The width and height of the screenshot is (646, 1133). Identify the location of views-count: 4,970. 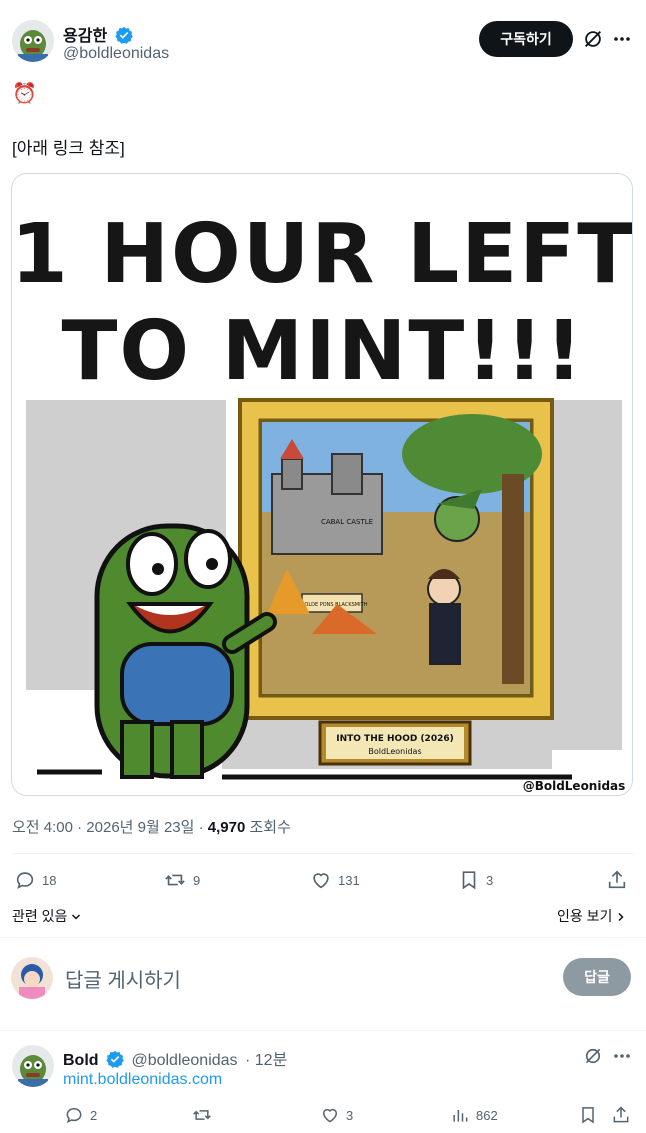
(226, 827).